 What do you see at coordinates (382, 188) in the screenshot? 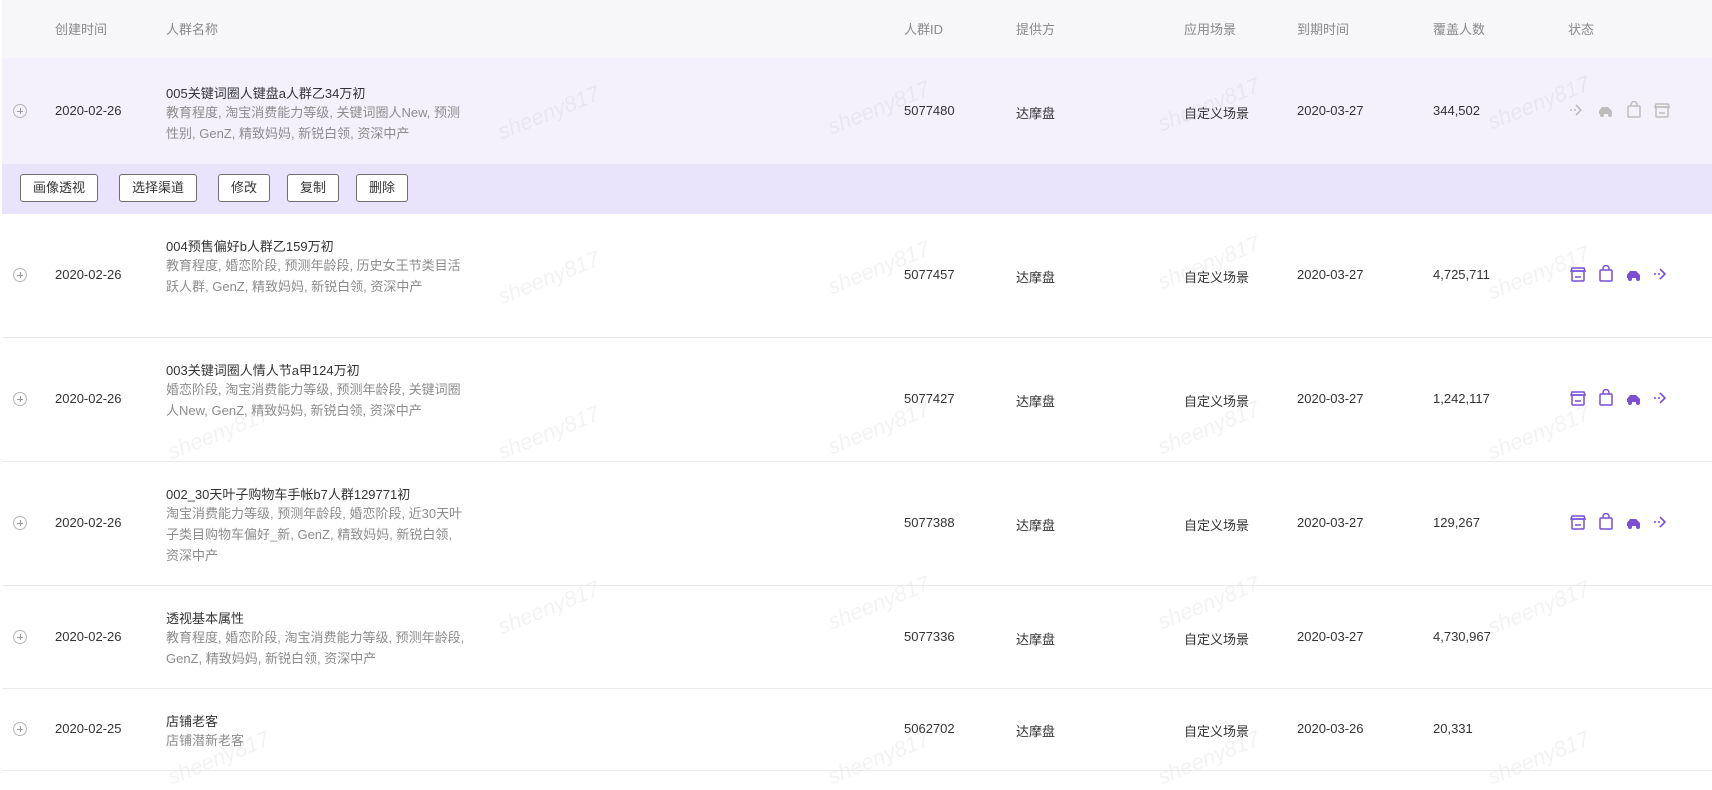
I see `delete-button: 删除` at bounding box center [382, 188].